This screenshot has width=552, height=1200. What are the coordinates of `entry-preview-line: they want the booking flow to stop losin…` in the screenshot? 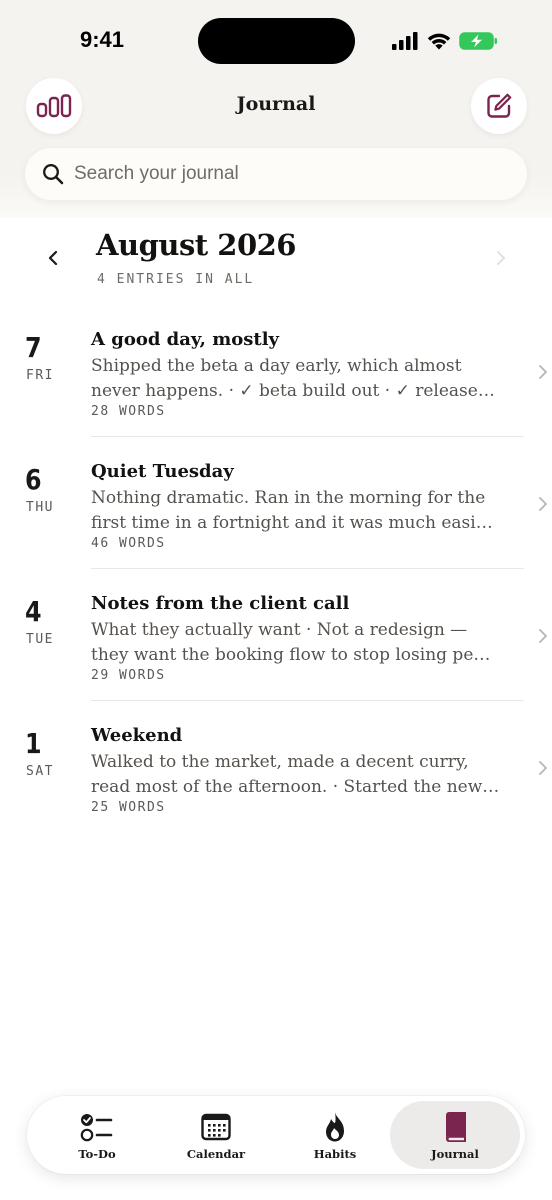 It's located at (291, 655).